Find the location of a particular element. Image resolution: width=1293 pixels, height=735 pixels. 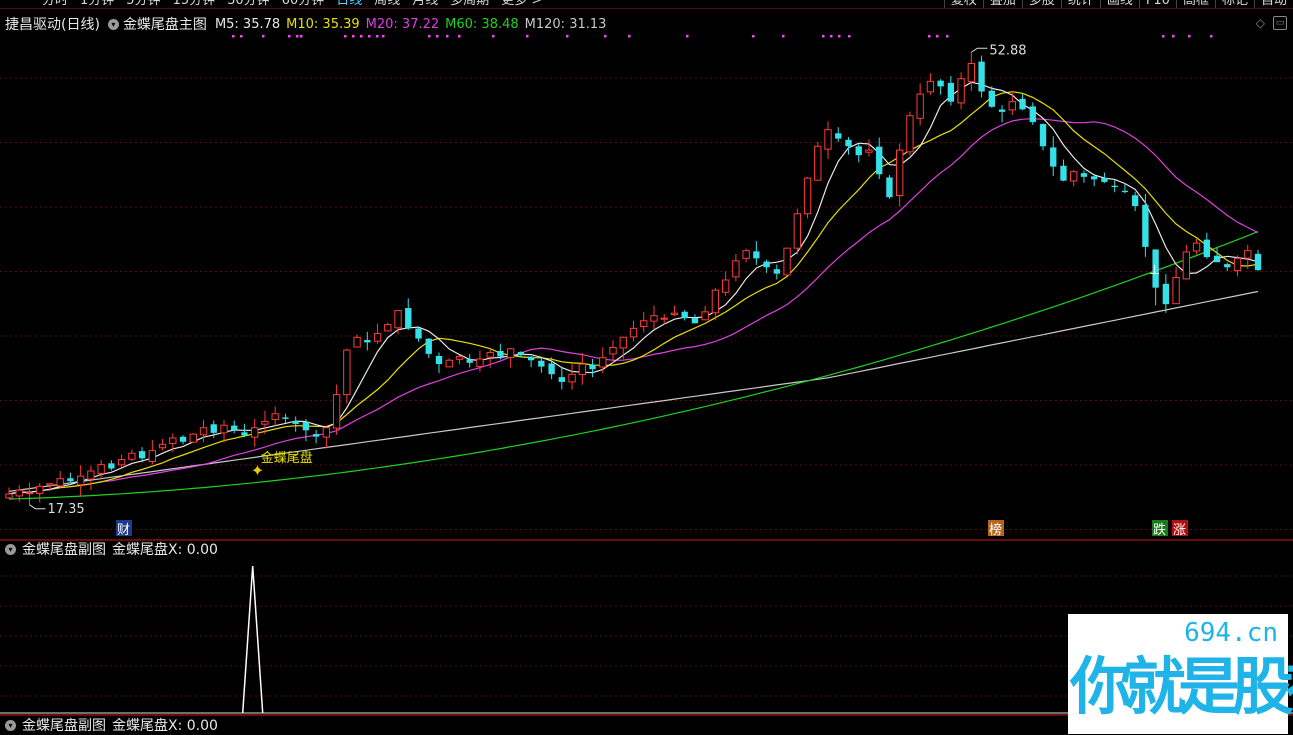

watermark-site: 694.cn is located at coordinates (1231, 633).